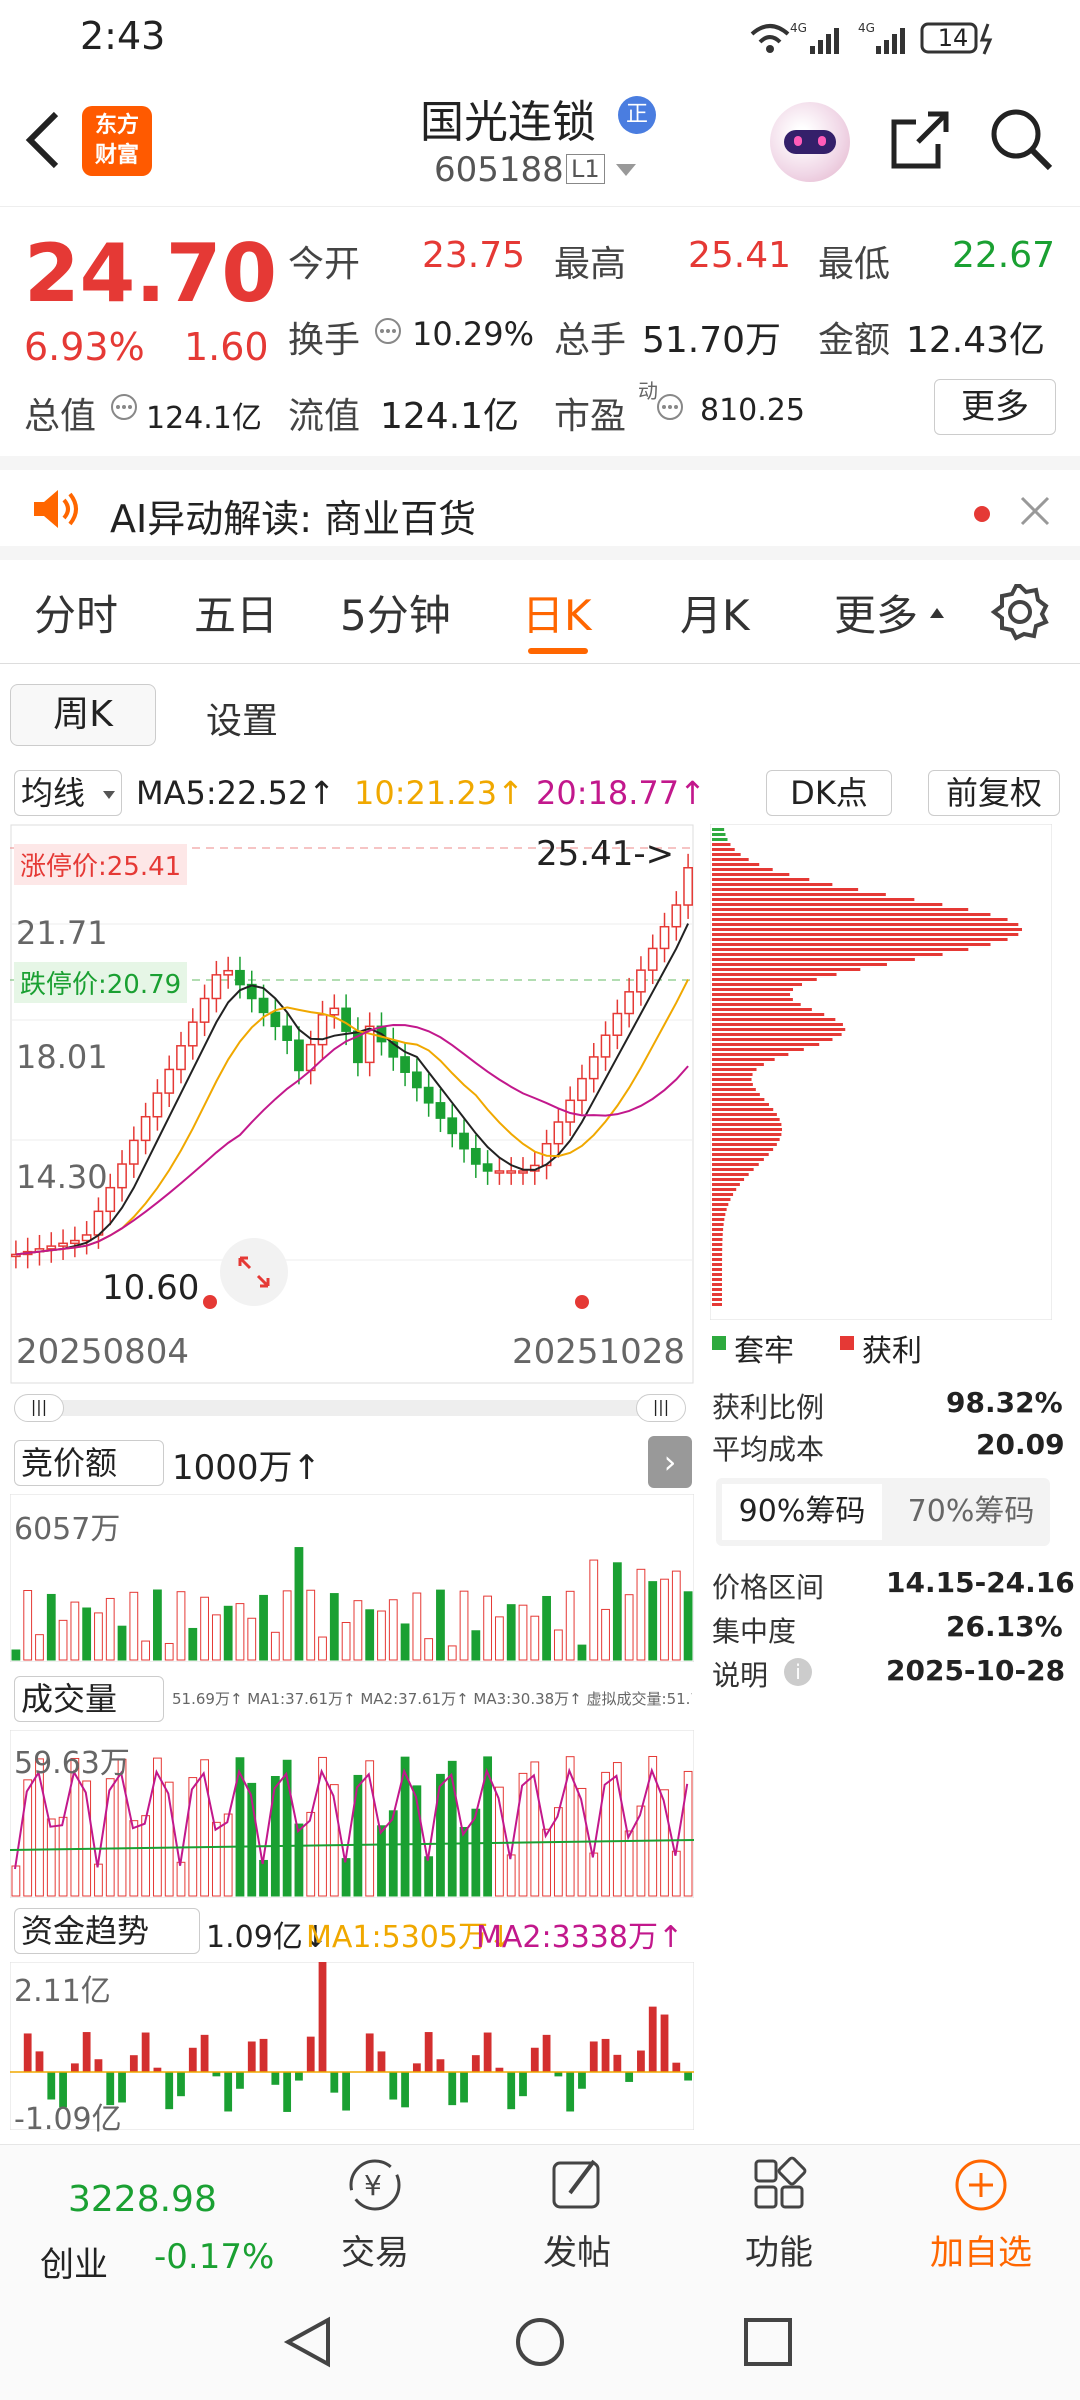 This screenshot has width=1080, height=2400. I want to click on recents-square-icon, so click(768, 2342).